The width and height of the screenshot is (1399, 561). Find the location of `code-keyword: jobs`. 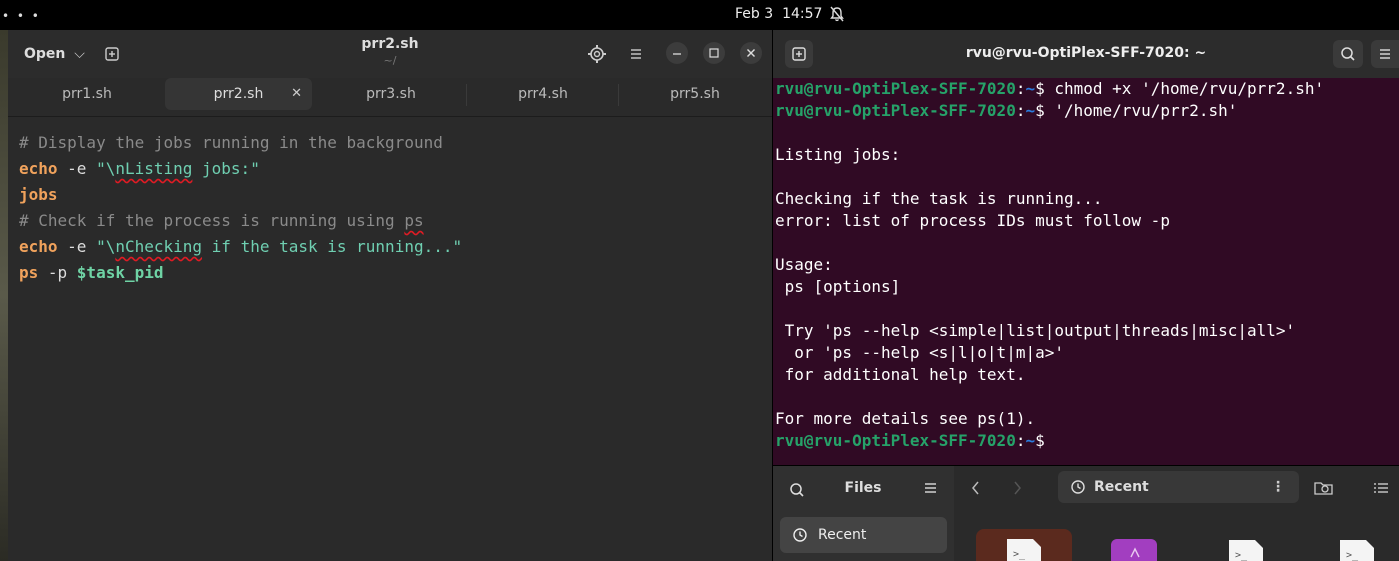

code-keyword: jobs is located at coordinates (38, 194).